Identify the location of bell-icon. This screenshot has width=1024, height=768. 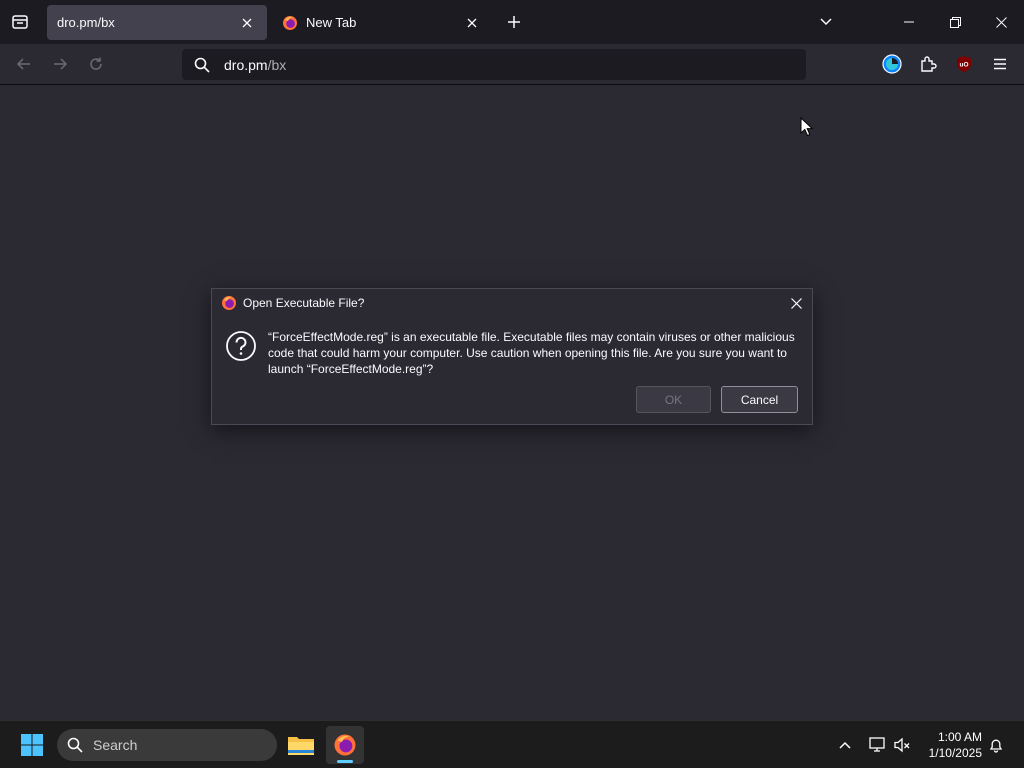
(996, 746).